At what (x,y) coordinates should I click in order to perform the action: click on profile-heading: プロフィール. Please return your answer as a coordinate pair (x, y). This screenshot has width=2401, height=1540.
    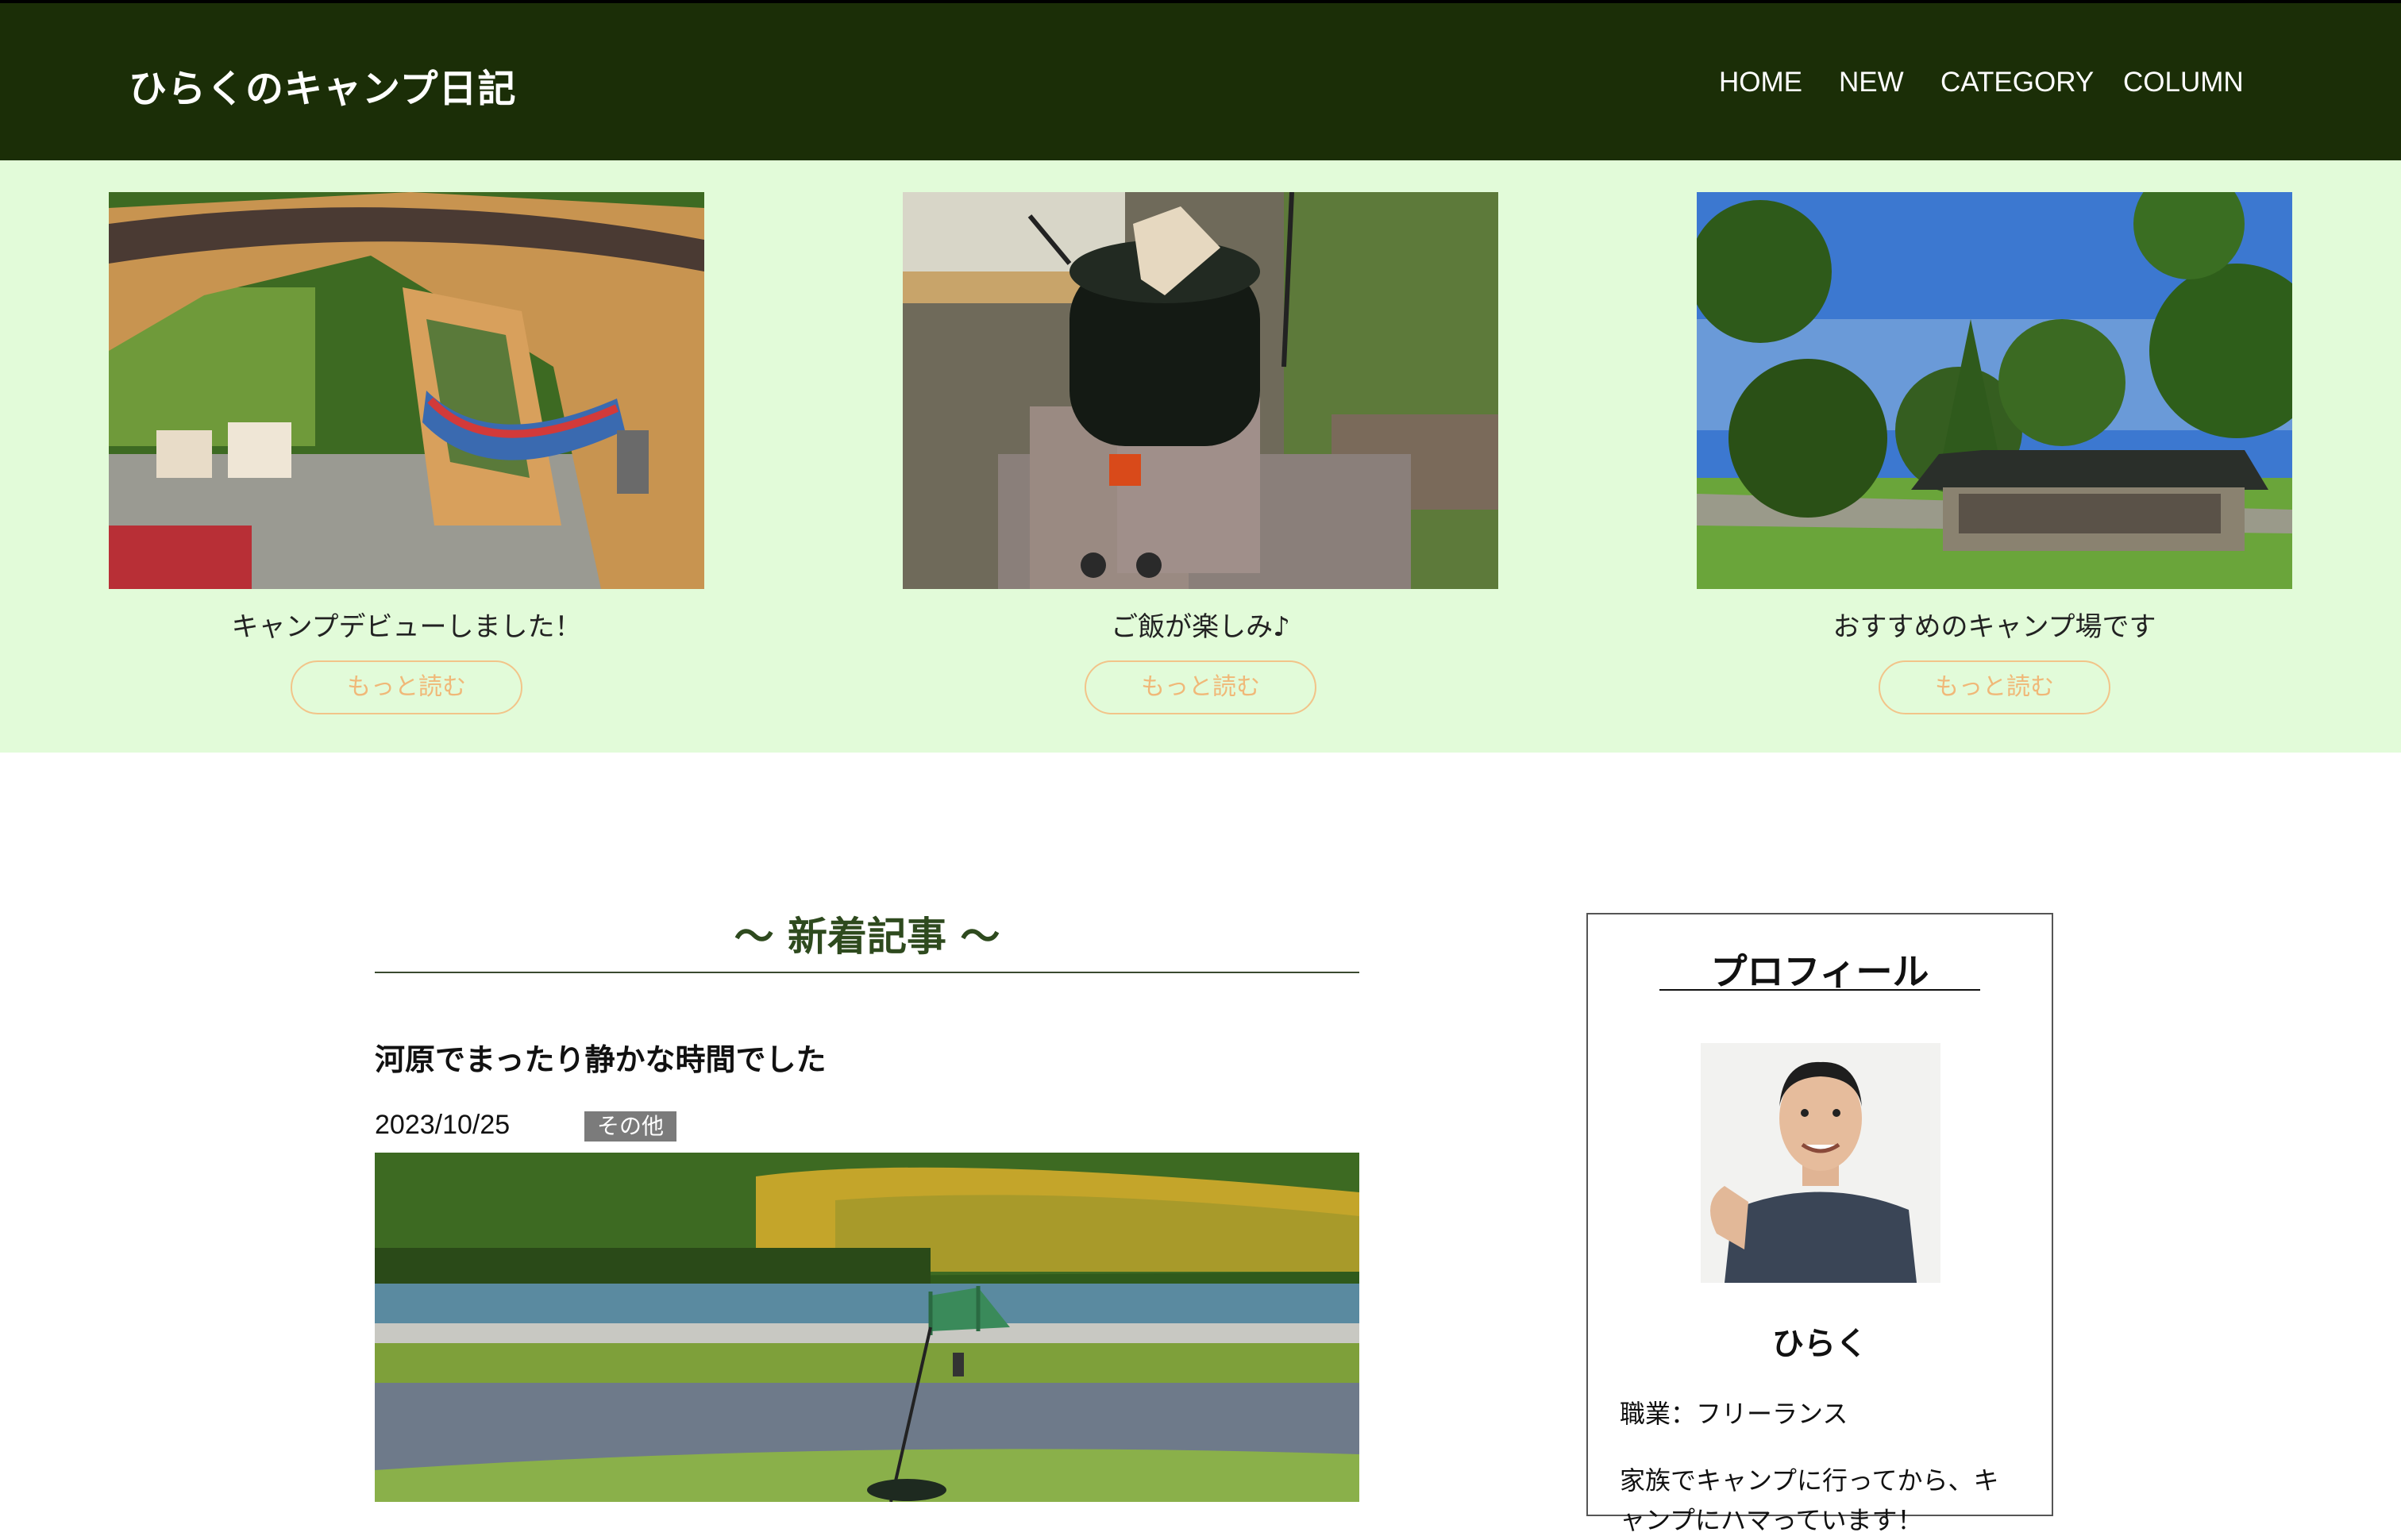
    Looking at the image, I should click on (1819, 971).